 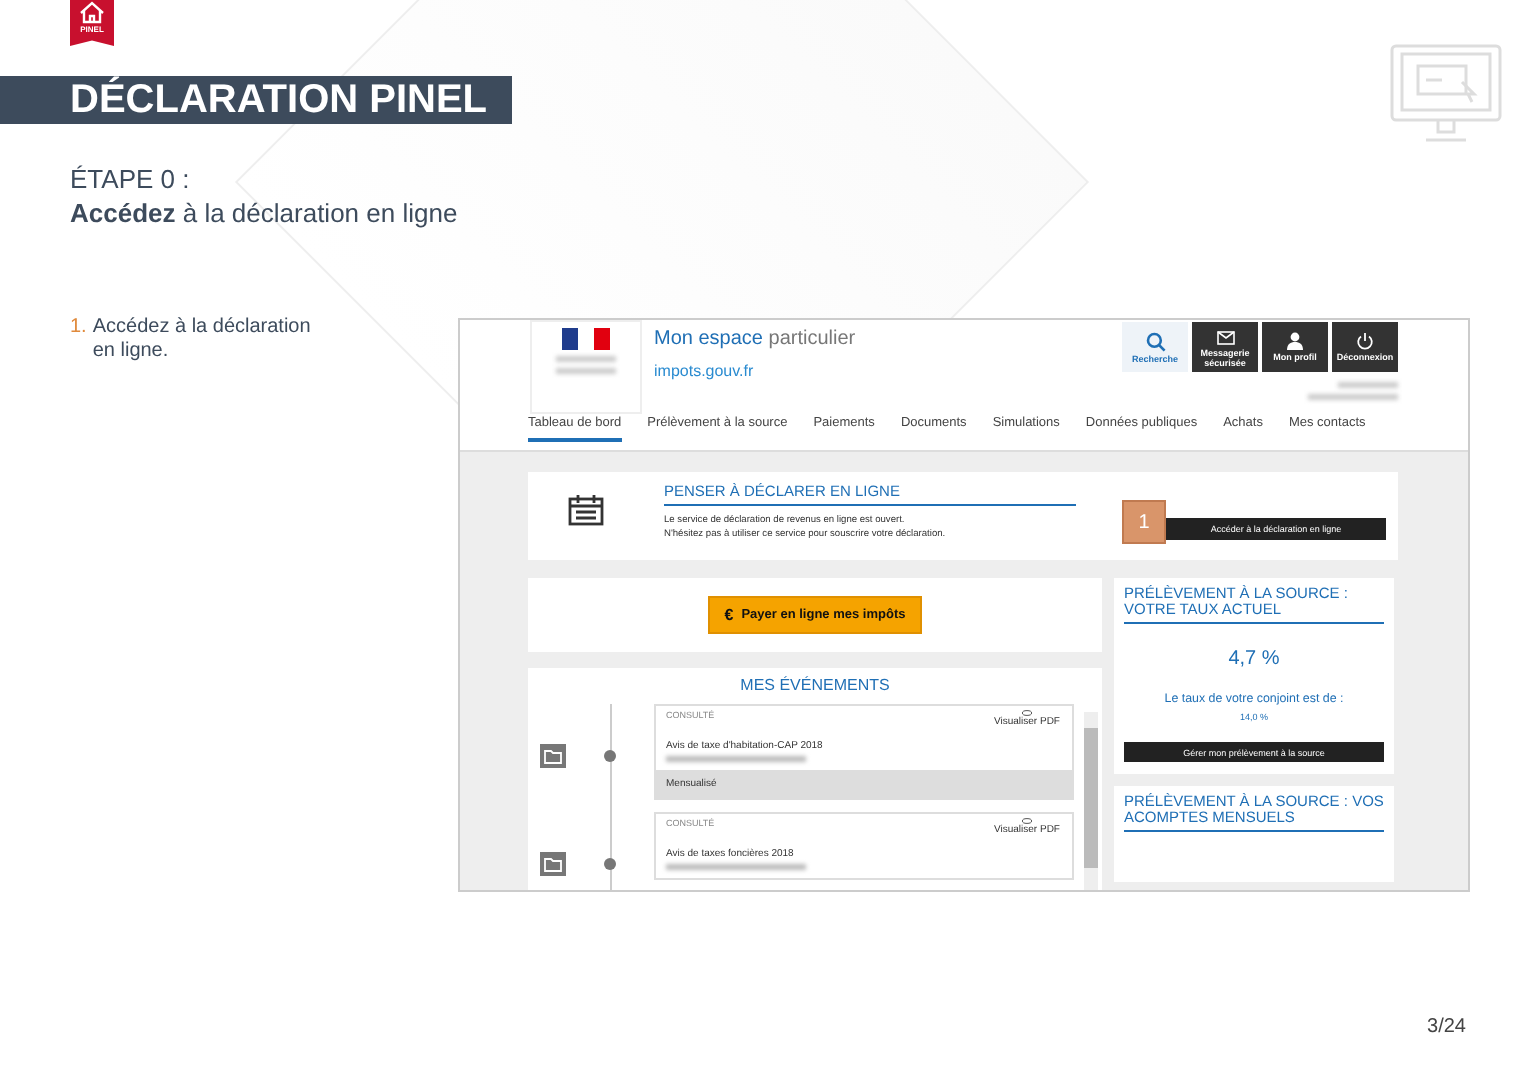 I want to click on site-name: impots.gouv.fr, so click(x=888, y=371).